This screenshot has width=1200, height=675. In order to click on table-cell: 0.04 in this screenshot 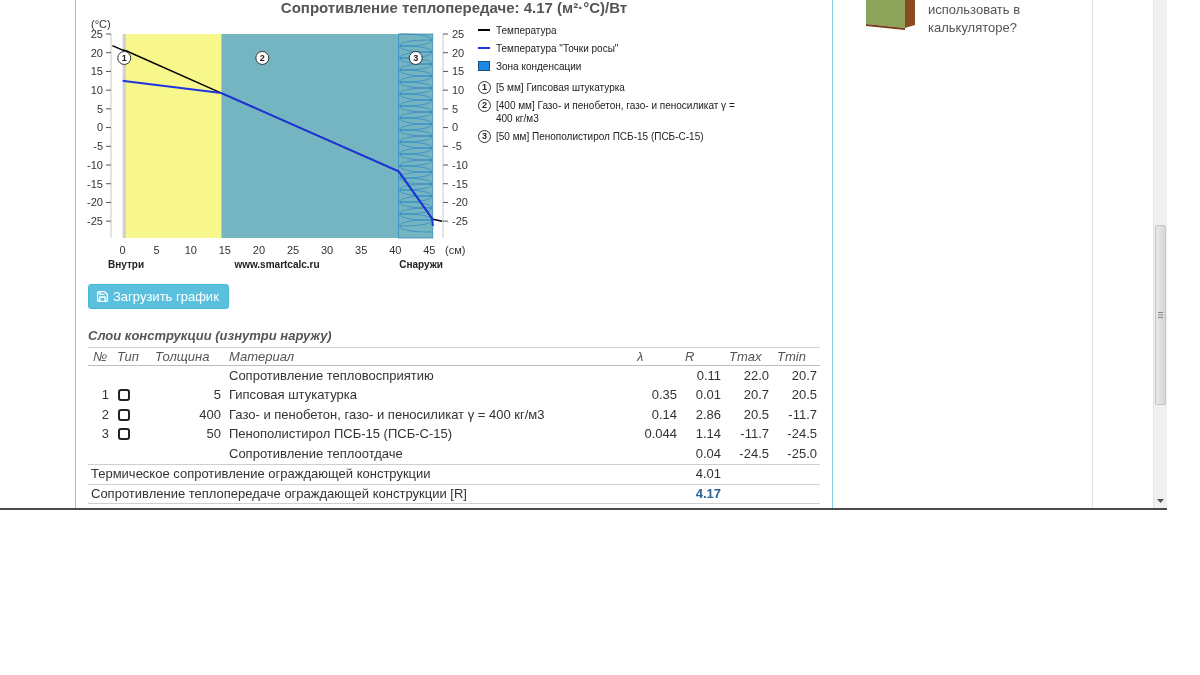, I will do `click(708, 453)`.